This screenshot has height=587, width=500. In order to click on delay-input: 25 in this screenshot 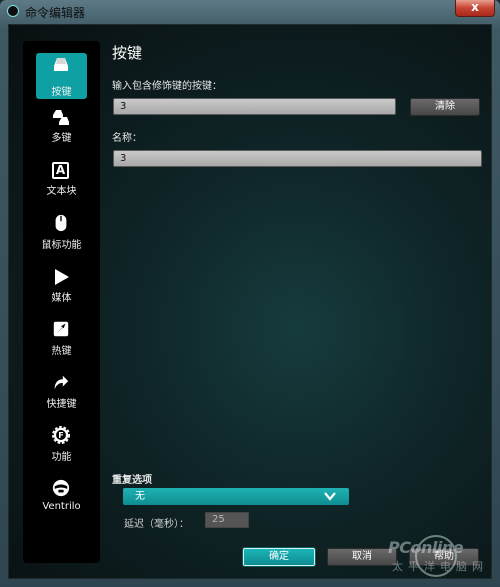, I will do `click(227, 520)`.